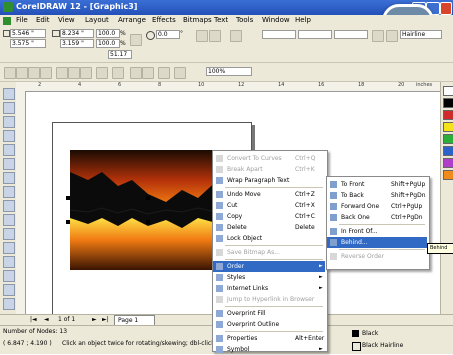  What do you see at coordinates (94, 319) in the screenshot?
I see `next-page-icon: ►` at bounding box center [94, 319].